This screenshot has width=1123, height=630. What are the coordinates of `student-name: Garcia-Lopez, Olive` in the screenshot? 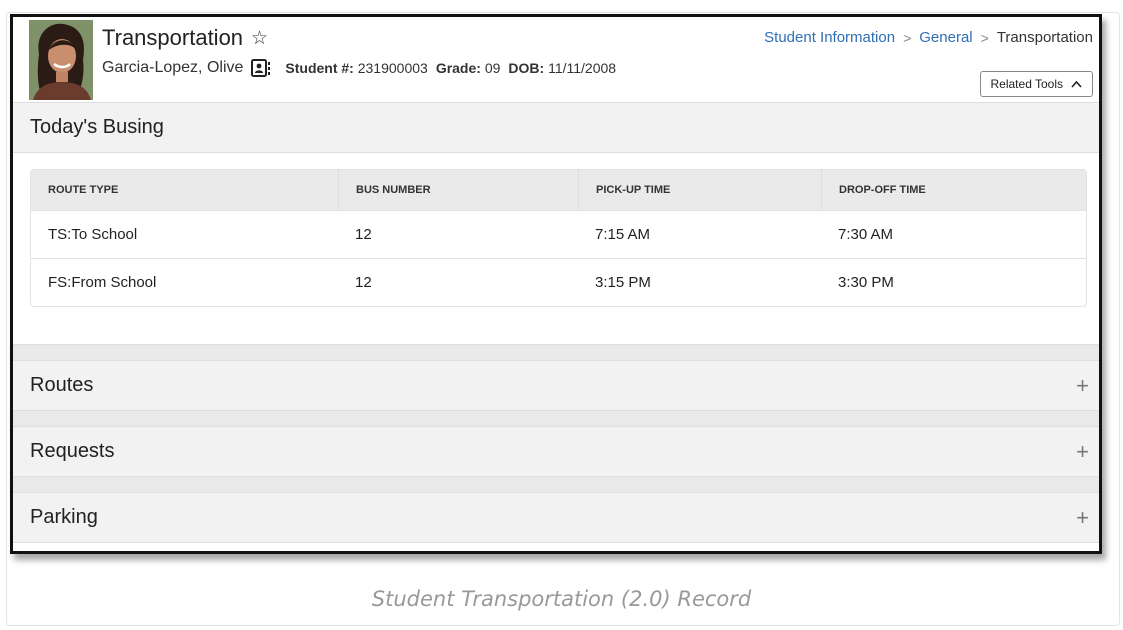 It's located at (173, 67).